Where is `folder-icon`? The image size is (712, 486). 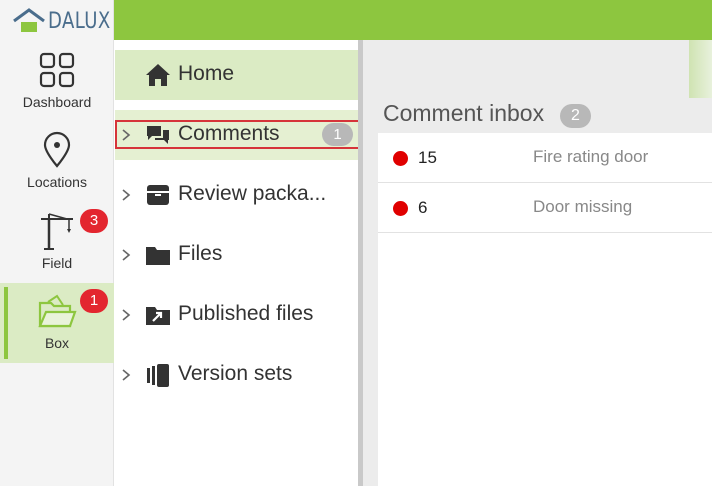
folder-icon is located at coordinates (158, 256).